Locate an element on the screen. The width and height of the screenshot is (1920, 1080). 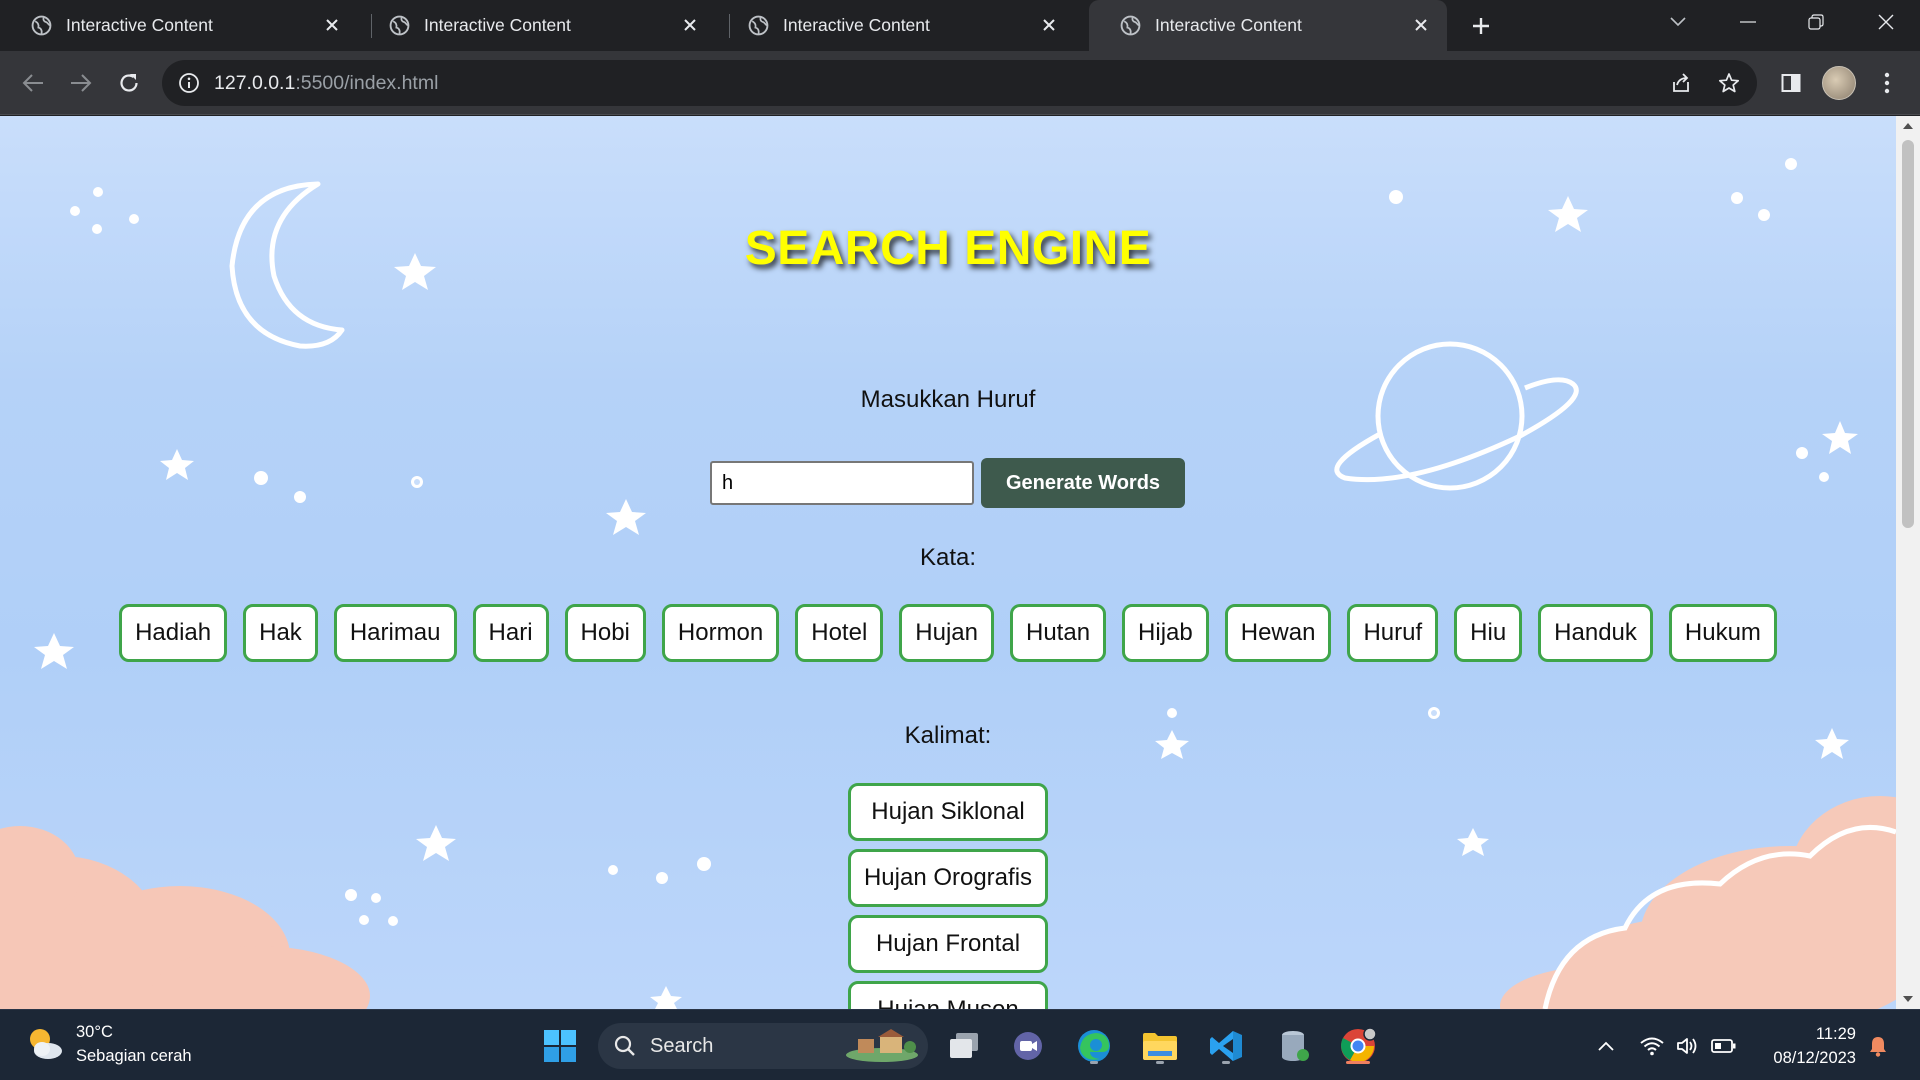
scroll-down-arrow is located at coordinates (1908, 999).